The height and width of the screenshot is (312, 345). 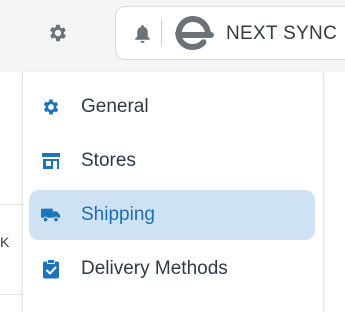 I want to click on truck-icon, so click(x=51, y=215).